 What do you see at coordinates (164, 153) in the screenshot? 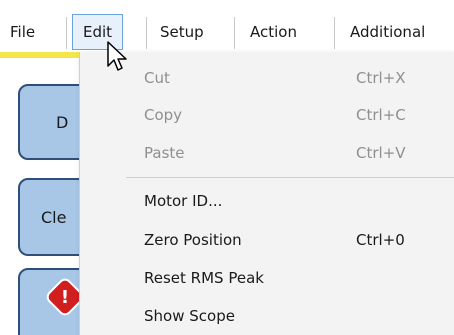
I see `menu-item-label: Paste` at bounding box center [164, 153].